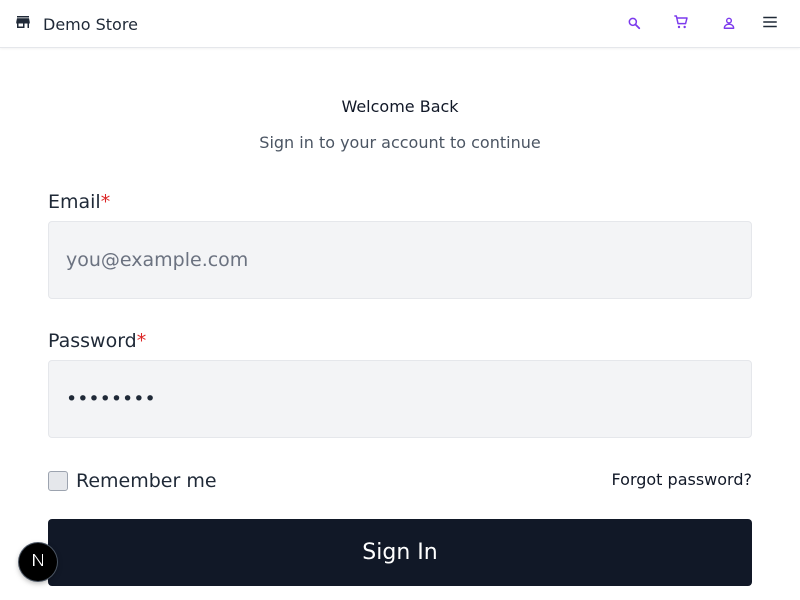 This screenshot has width=800, height=600. Describe the element at coordinates (92, 341) in the screenshot. I see `password-label-text: Password` at that location.